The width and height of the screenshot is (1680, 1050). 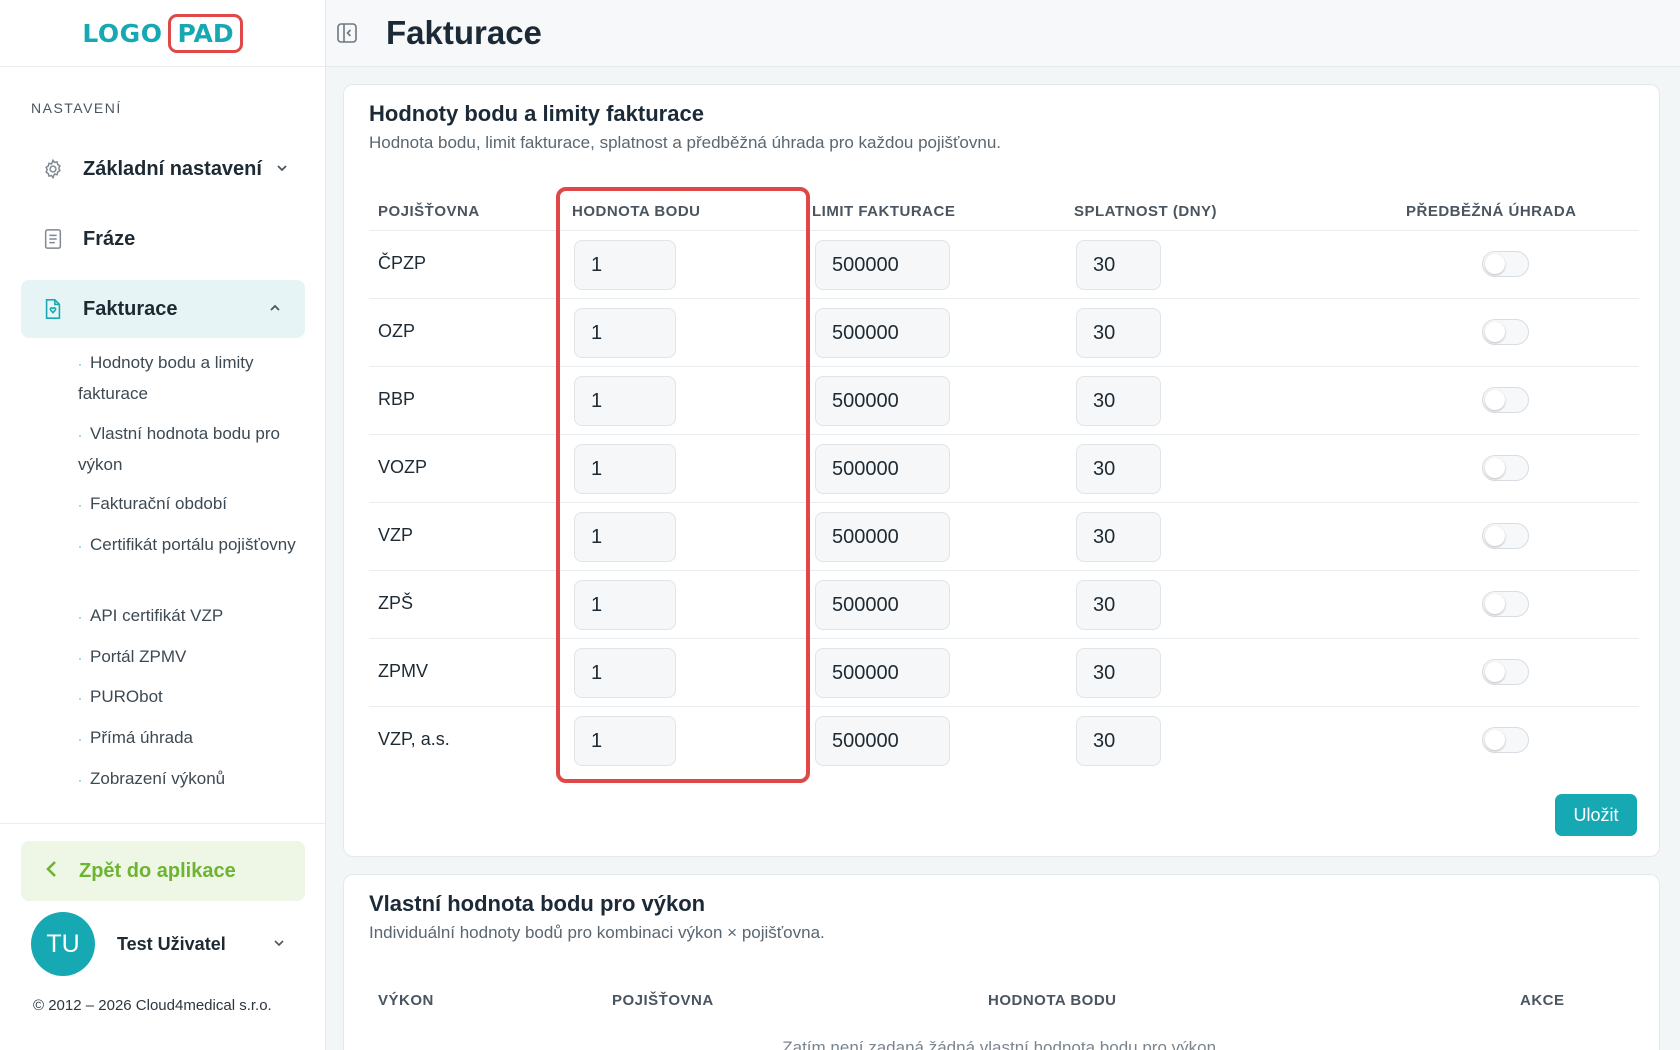 What do you see at coordinates (1146, 211) in the screenshot?
I see `column-header-splatnost: SPLATNOST (DNY)` at bounding box center [1146, 211].